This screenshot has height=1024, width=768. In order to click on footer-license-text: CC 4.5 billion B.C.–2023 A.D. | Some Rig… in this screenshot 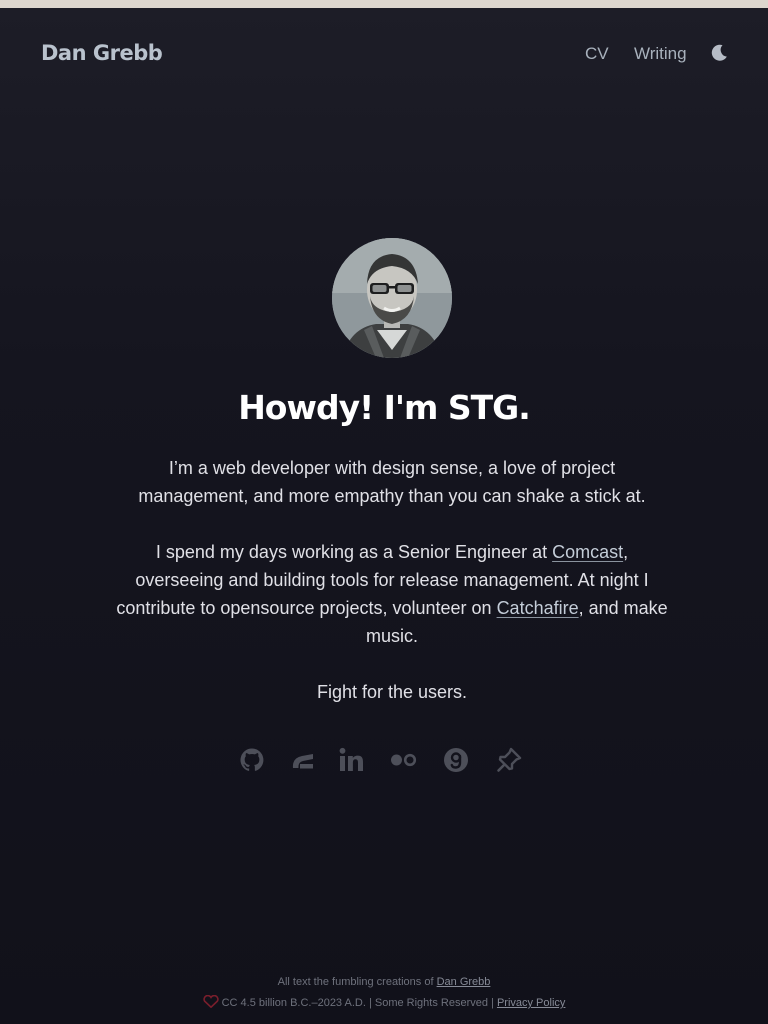, I will do `click(359, 1003)`.